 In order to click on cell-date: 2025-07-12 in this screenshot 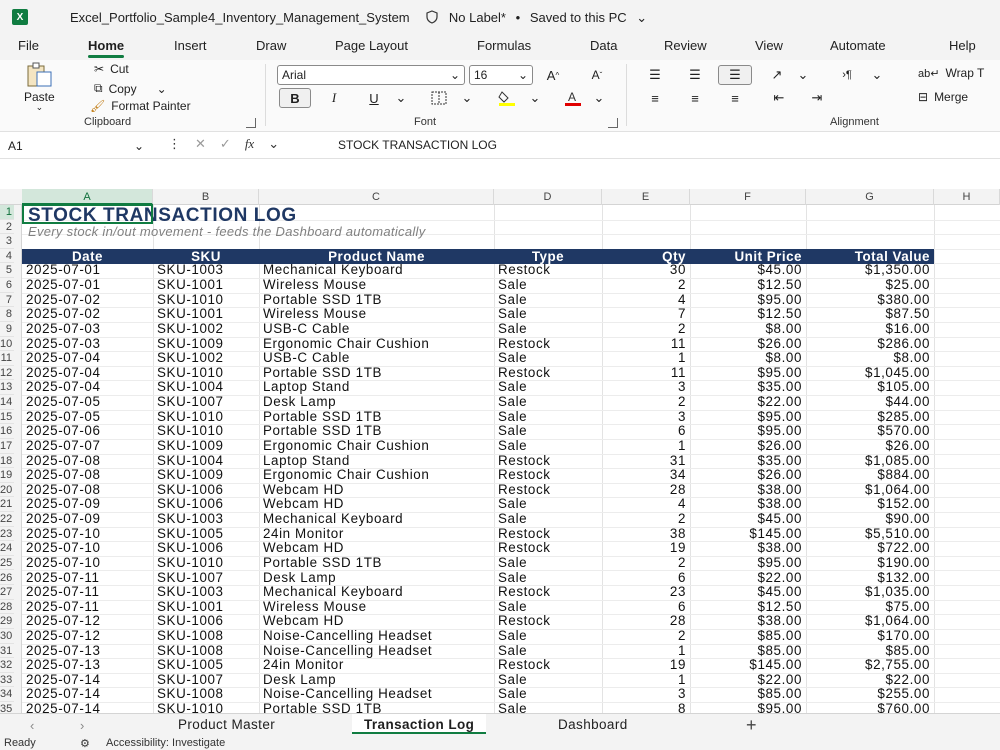, I will do `click(87, 636)`.